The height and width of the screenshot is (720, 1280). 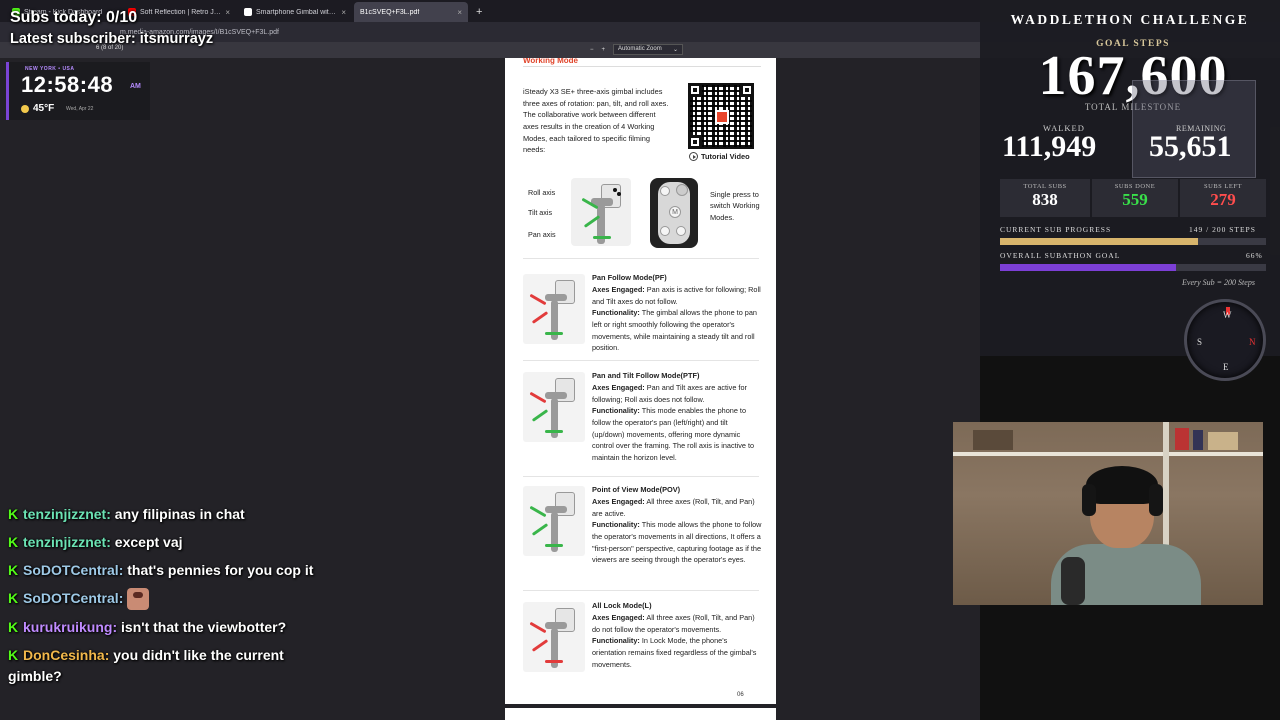 What do you see at coordinates (540, 212) in the screenshot?
I see `tilt-axis-label: Tilt axis` at bounding box center [540, 212].